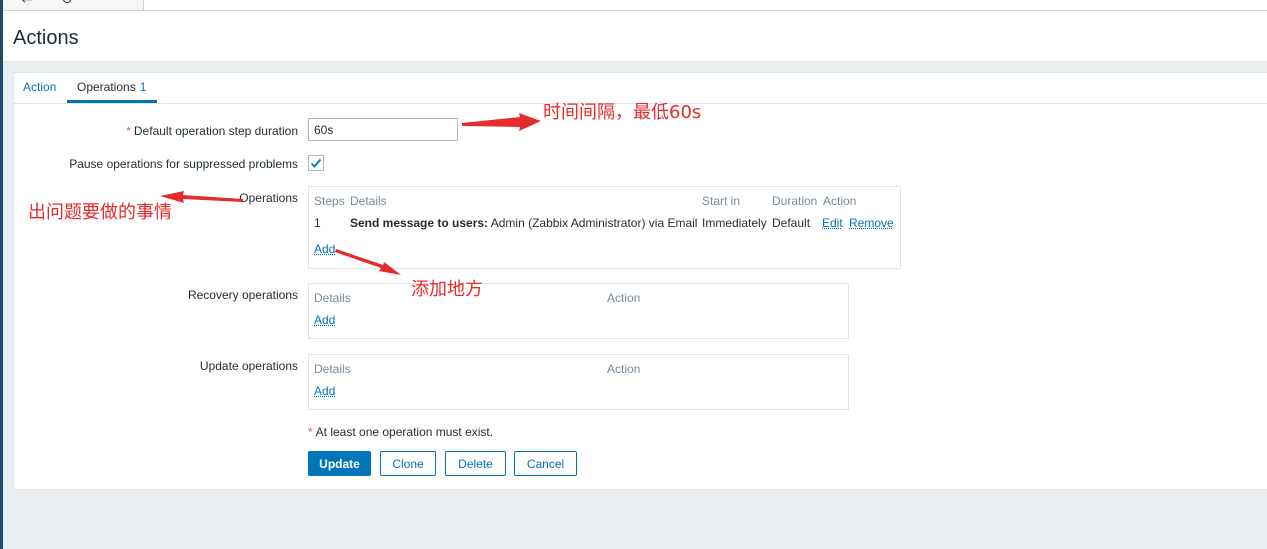  Describe the element at coordinates (201, 197) in the screenshot. I see `arrow-to-operations` at that location.